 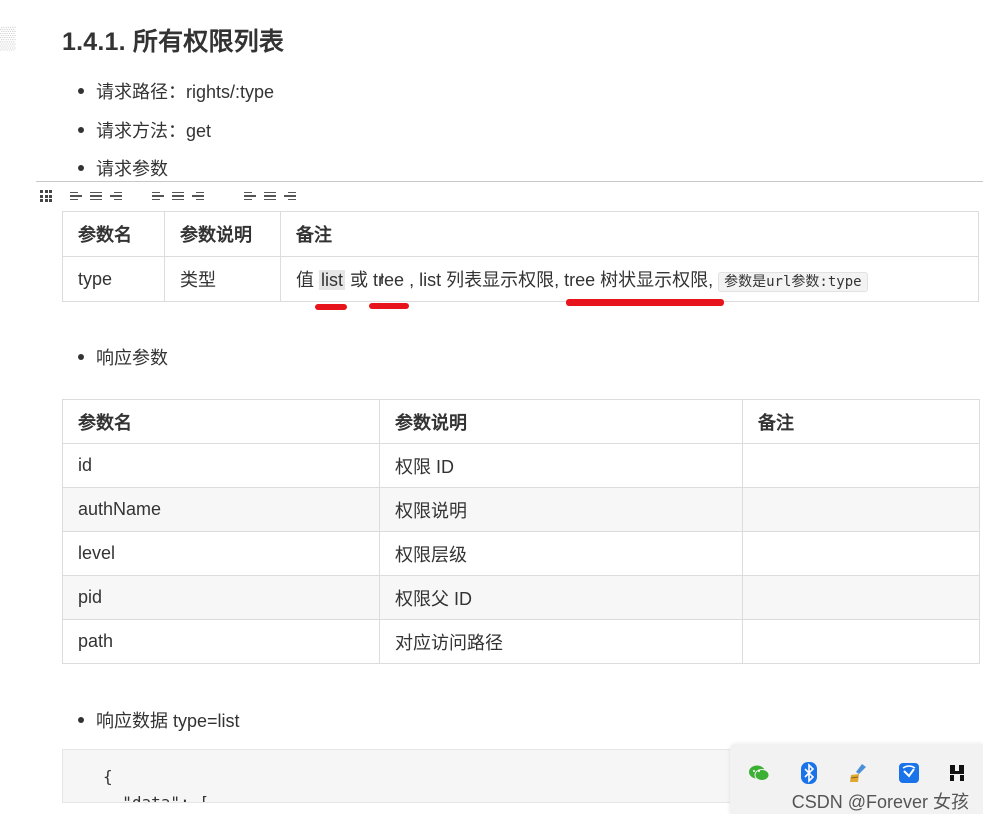 What do you see at coordinates (168, 721) in the screenshot?
I see `bullet-text: 响应数据 type=list` at bounding box center [168, 721].